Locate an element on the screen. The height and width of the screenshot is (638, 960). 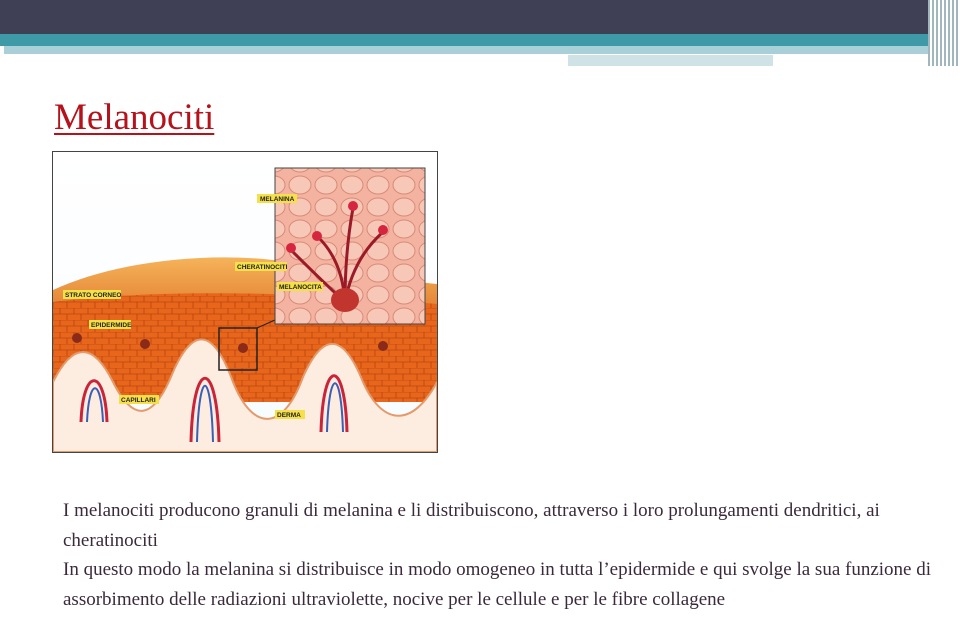
label-strato-corneo: STRATO CORNEO is located at coordinates (93, 295).